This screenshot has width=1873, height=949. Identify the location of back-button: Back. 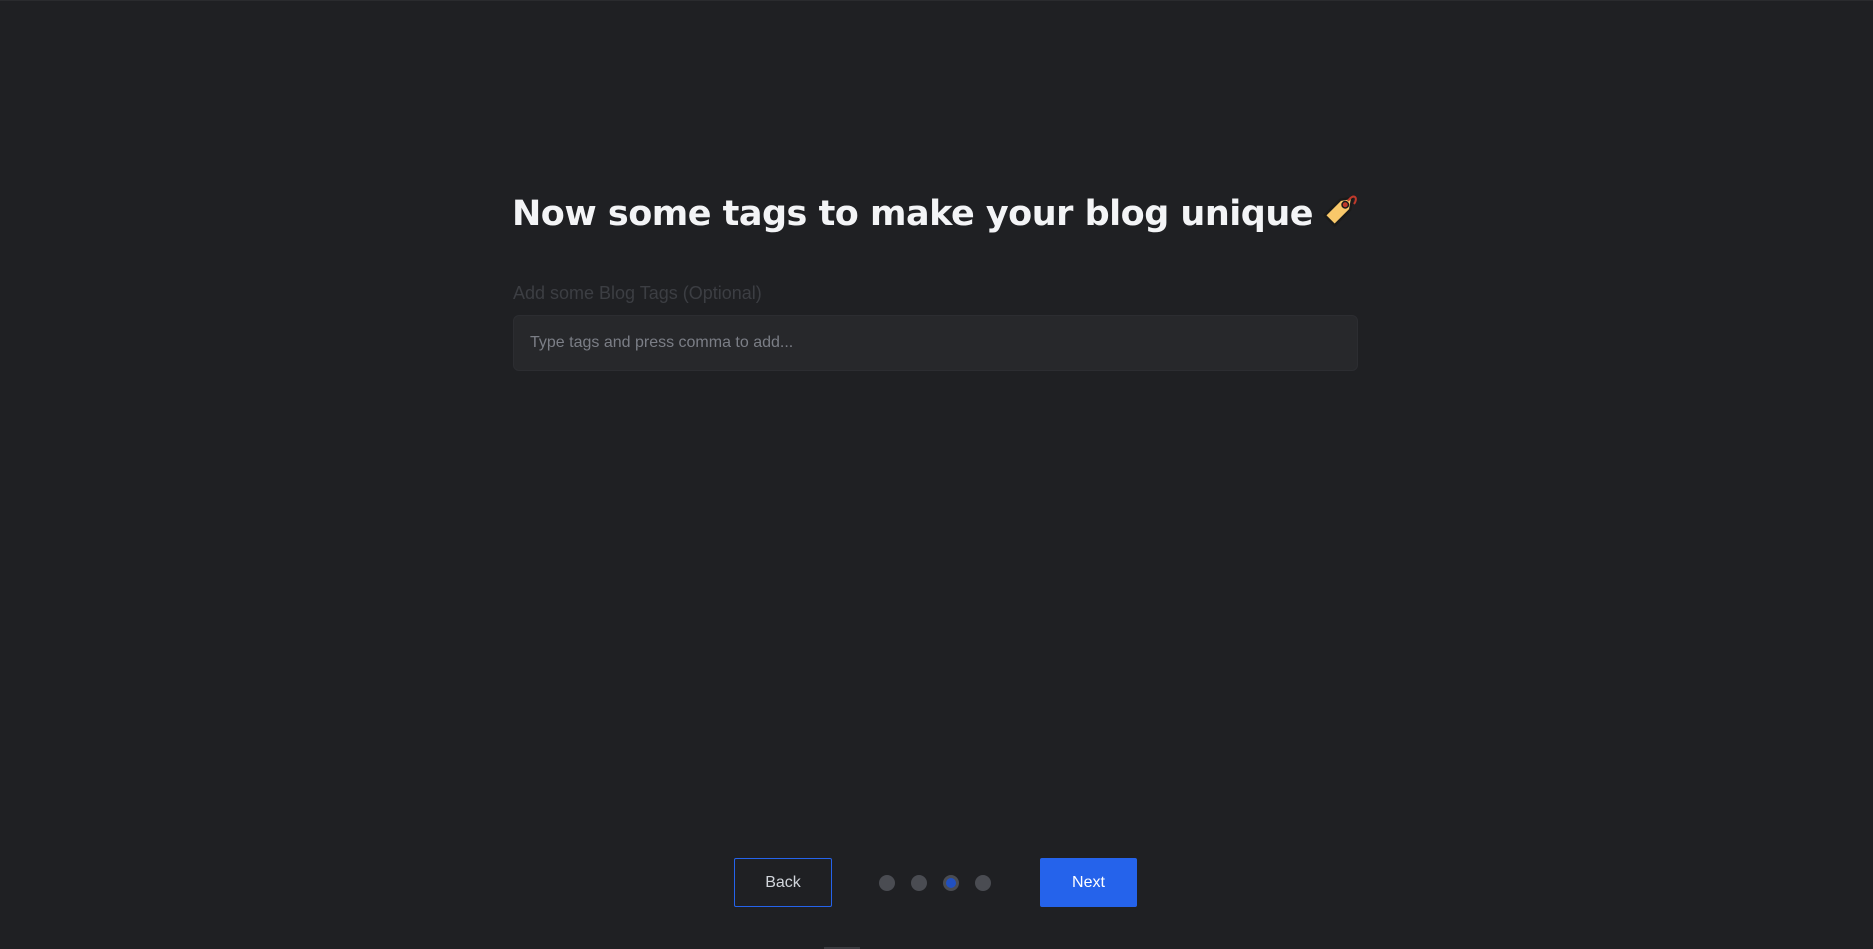
(783, 882).